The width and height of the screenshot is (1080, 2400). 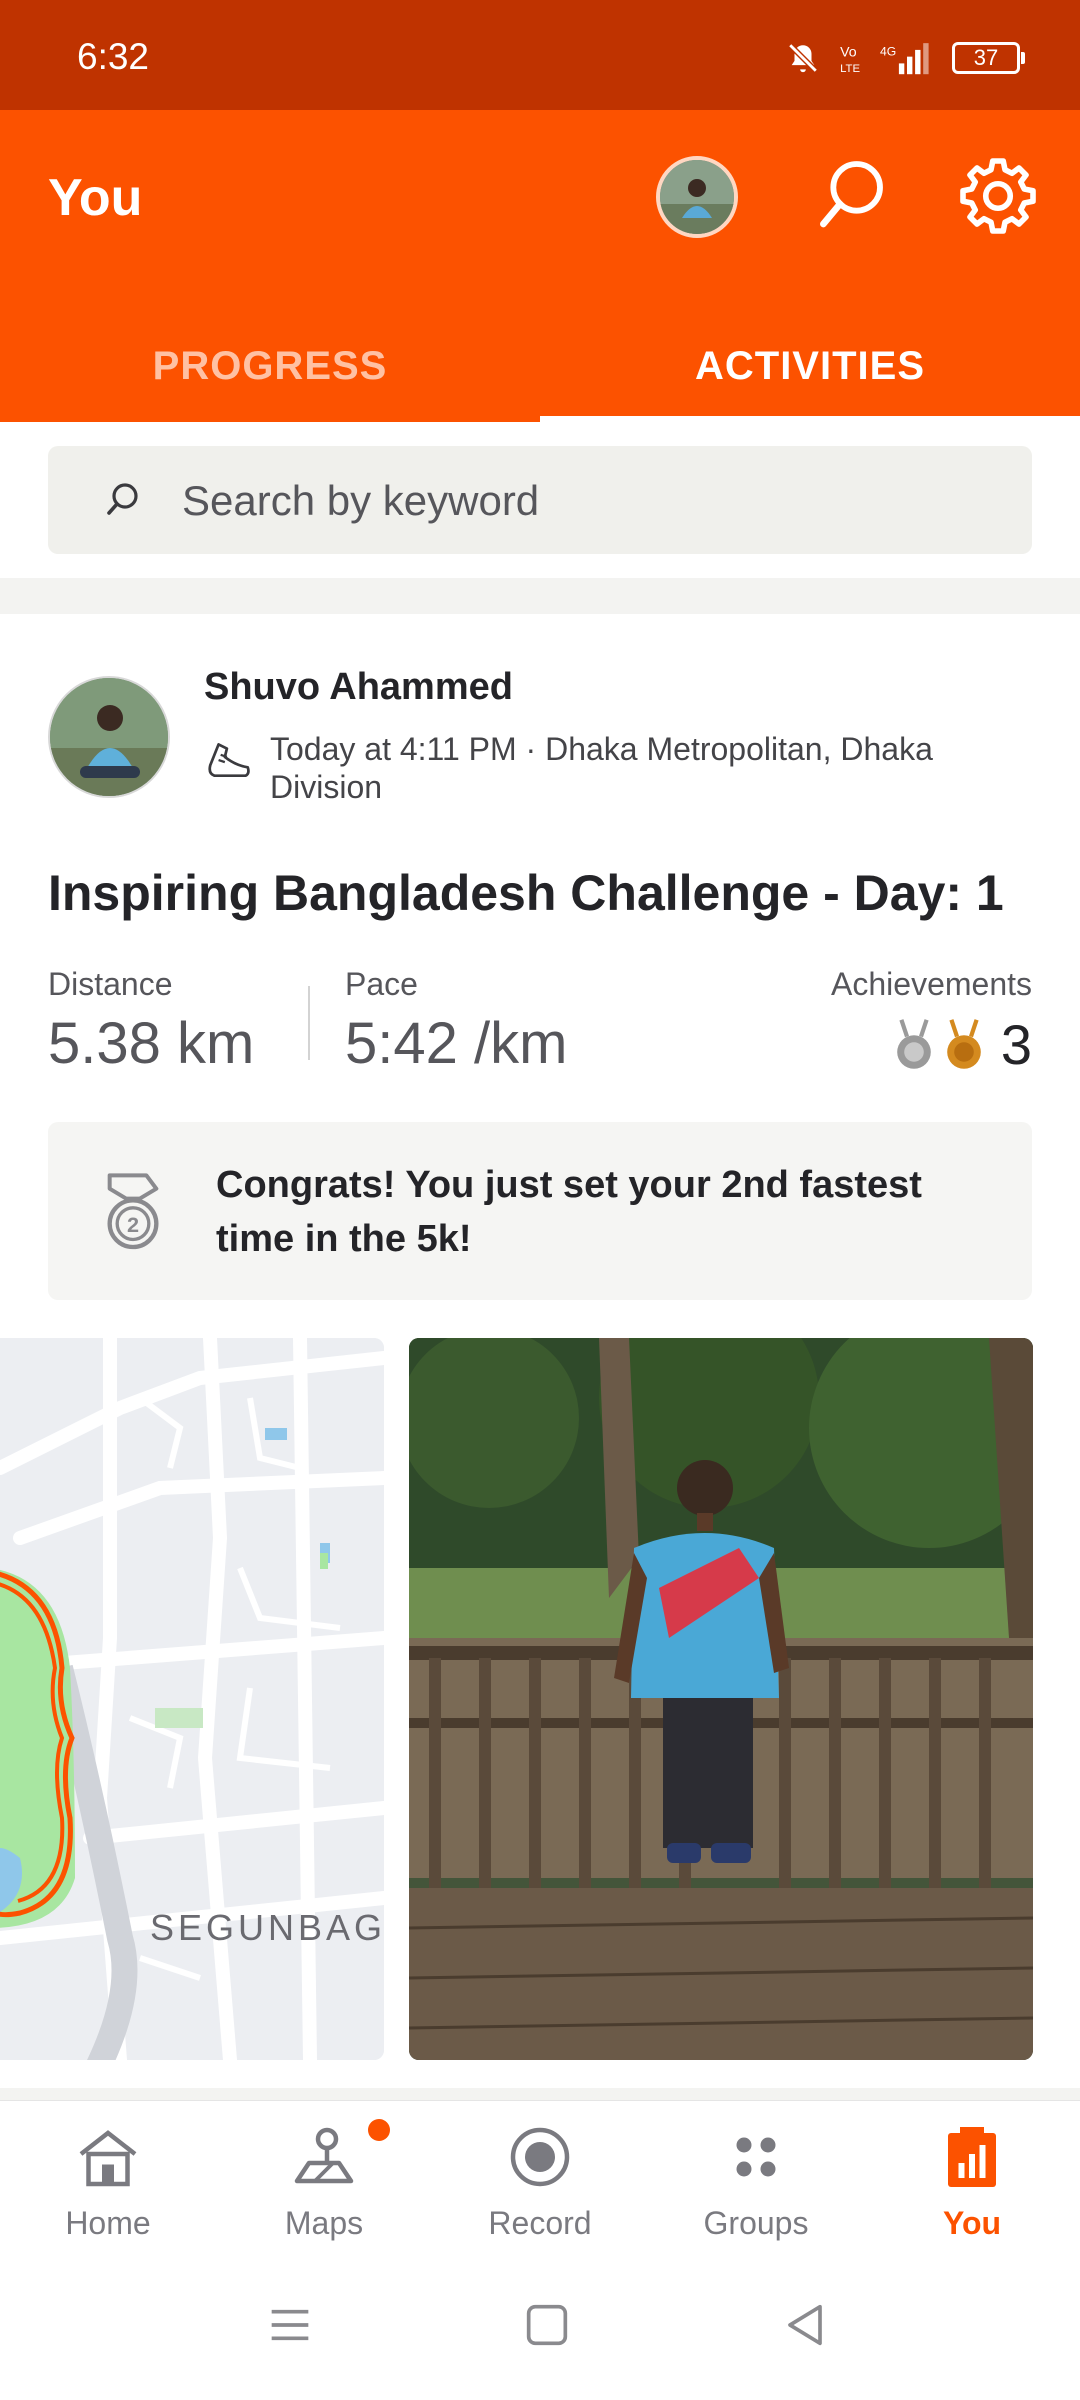 What do you see at coordinates (309, 1023) in the screenshot?
I see `stat-separator` at bounding box center [309, 1023].